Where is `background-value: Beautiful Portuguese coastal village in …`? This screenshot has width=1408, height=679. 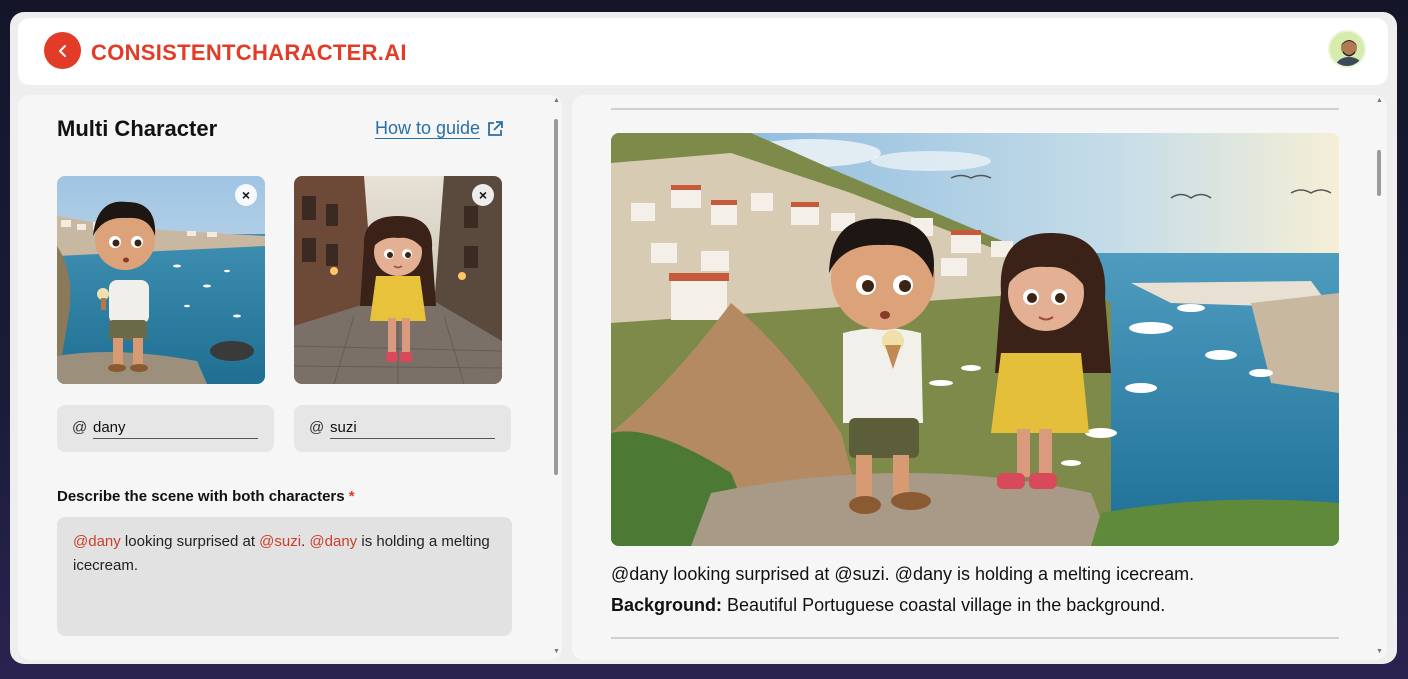 background-value: Beautiful Portuguese coastal village in … is located at coordinates (944, 605).